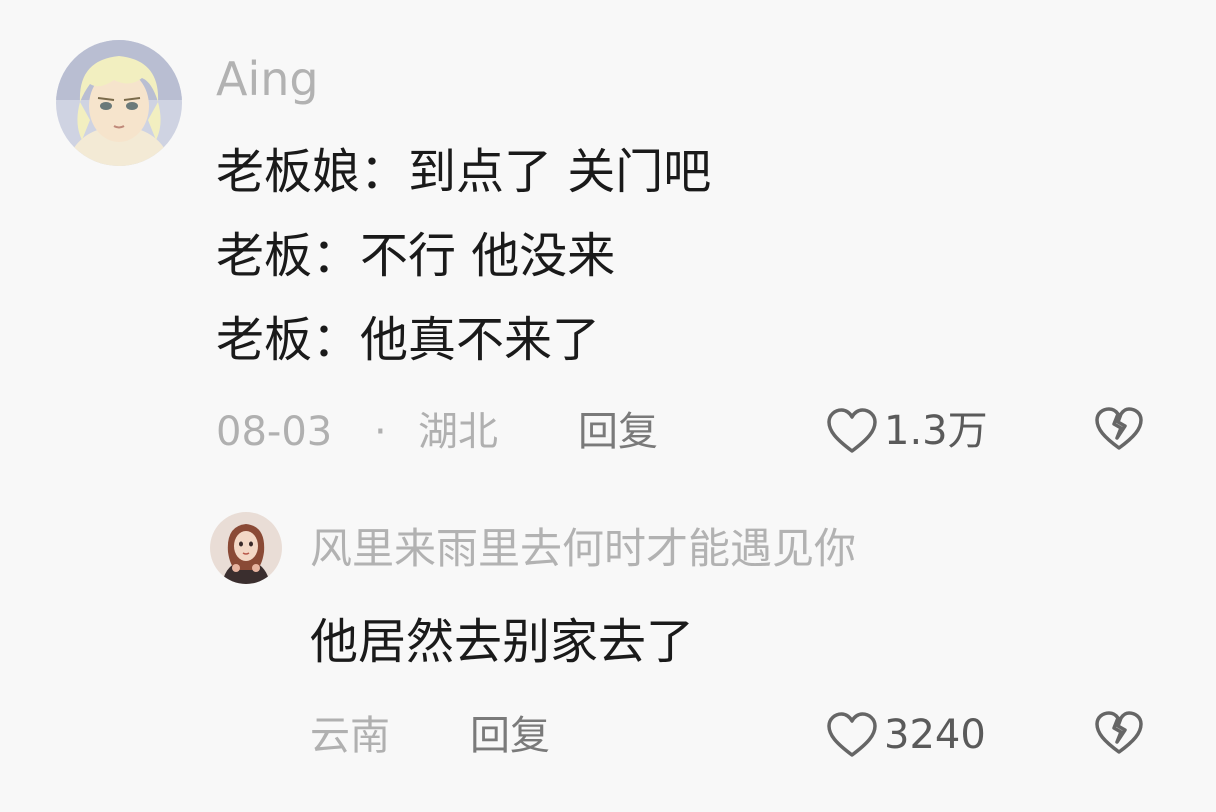 The image size is (1216, 812). I want to click on illustrated-avatar-woman-icon, so click(246, 548).